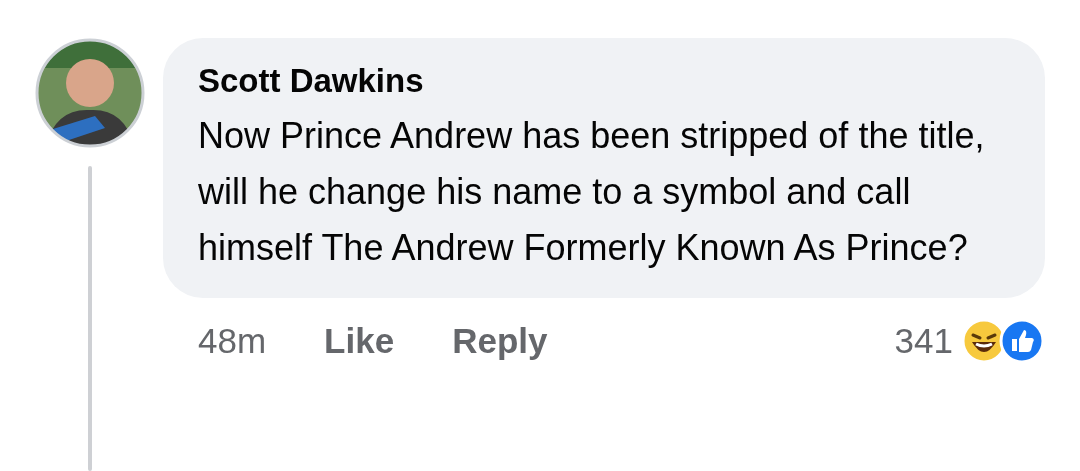  What do you see at coordinates (923, 341) in the screenshot?
I see `reaction-count: 341` at bounding box center [923, 341].